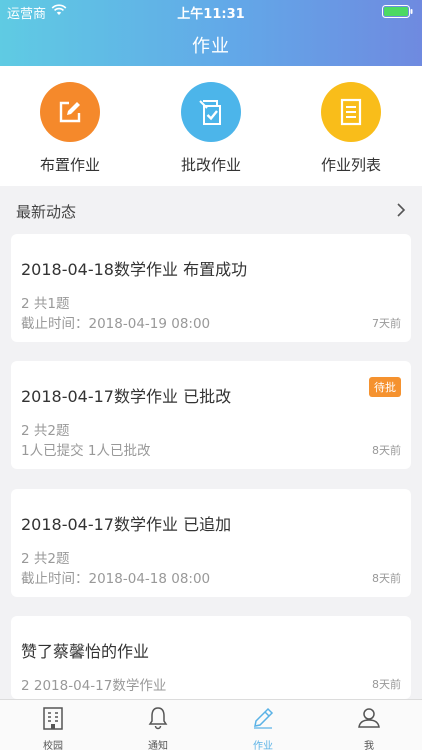  Describe the element at coordinates (369, 745) in the screenshot. I see `tab-me-label: 我` at that location.